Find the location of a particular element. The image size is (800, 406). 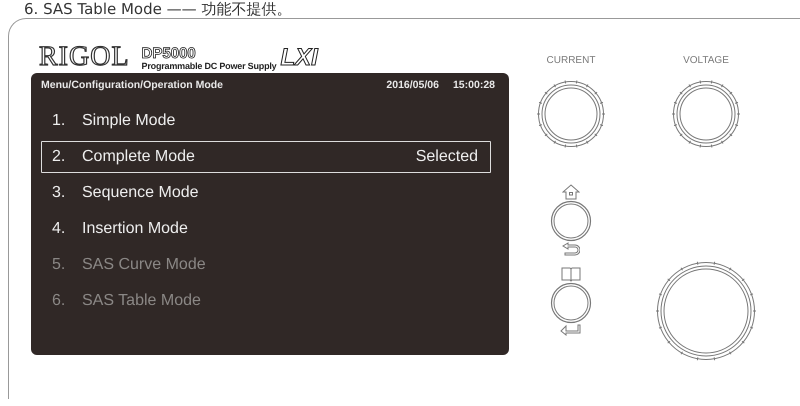

product-subtitle: Programmable DC Power Supply is located at coordinates (209, 66).